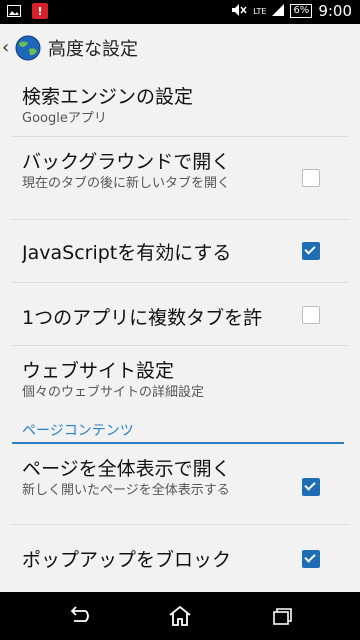 This screenshot has width=360, height=640. What do you see at coordinates (301, 11) in the screenshot?
I see `battery-indicator: 6%` at bounding box center [301, 11].